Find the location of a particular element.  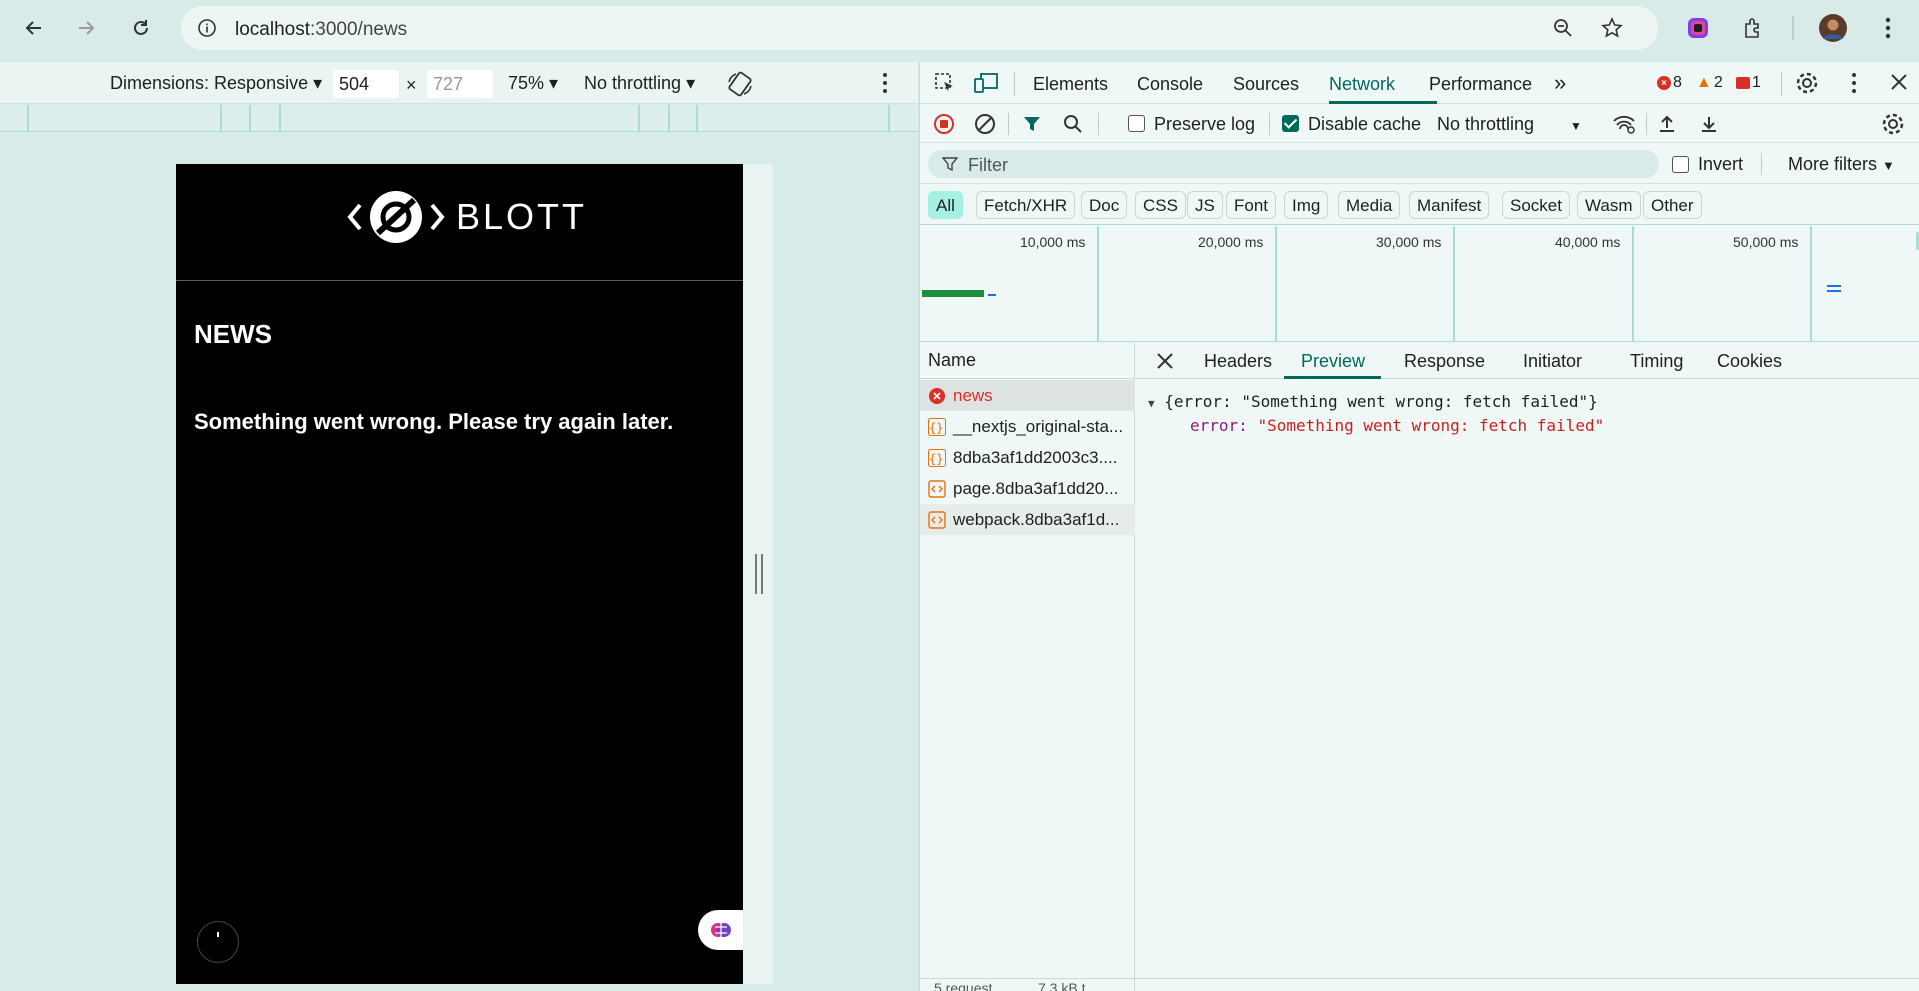

type-fetch-xhr: Fetch/XHR is located at coordinates (1026, 205).